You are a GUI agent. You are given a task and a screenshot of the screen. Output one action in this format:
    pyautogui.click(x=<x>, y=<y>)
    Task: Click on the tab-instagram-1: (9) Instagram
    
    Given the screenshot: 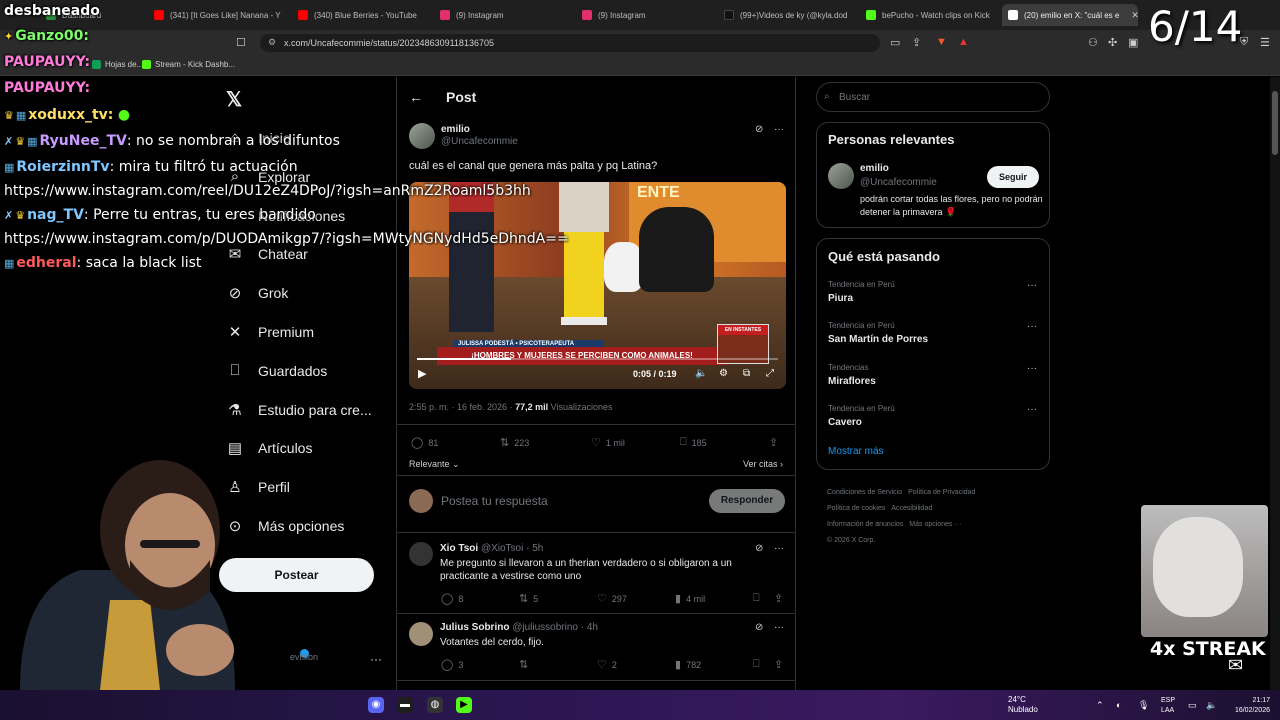 What is the action you would take?
    pyautogui.click(x=504, y=15)
    